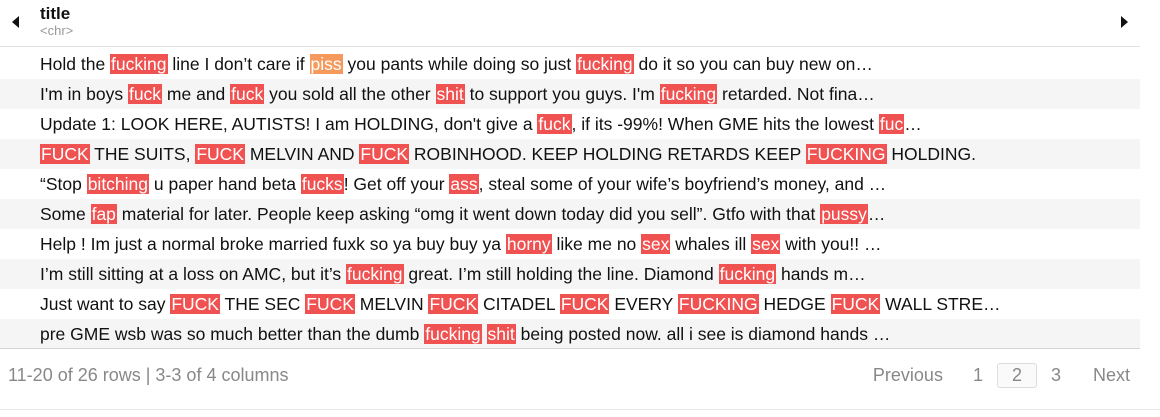 This screenshot has width=1160, height=417. I want to click on scroll-left-icon, so click(15, 22).